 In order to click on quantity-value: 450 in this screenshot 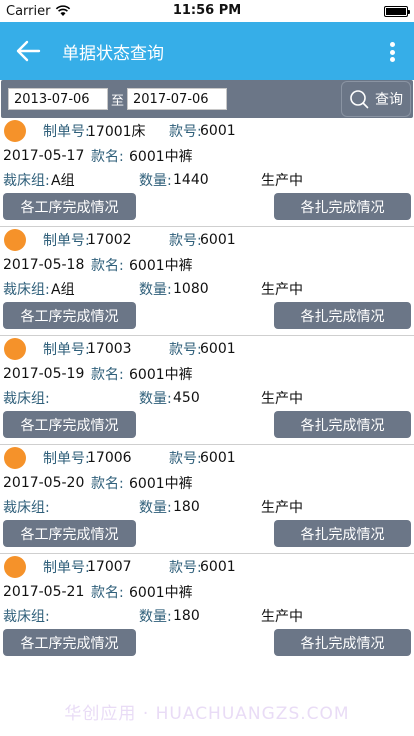, I will do `click(186, 398)`.